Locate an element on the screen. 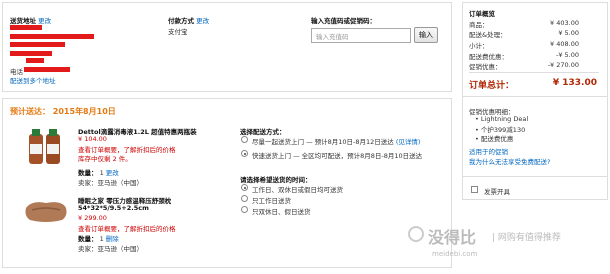 The height and width of the screenshot is (274, 610). summary-row: 促销优惠： -¥ 270.00 is located at coordinates (524, 66).